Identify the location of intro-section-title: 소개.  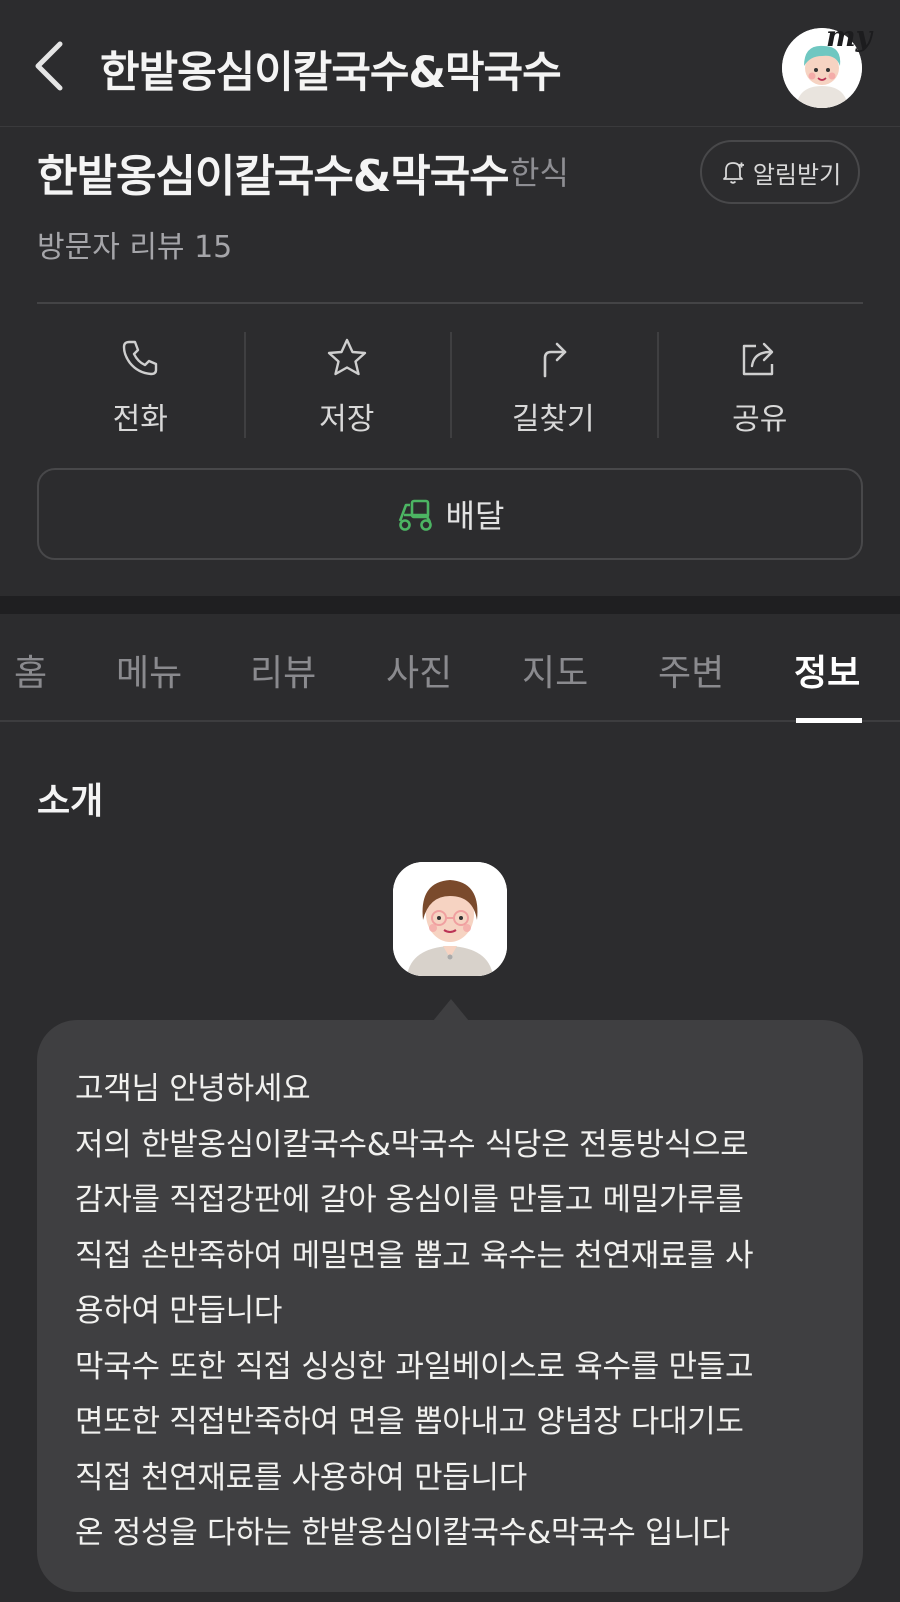
(70, 801).